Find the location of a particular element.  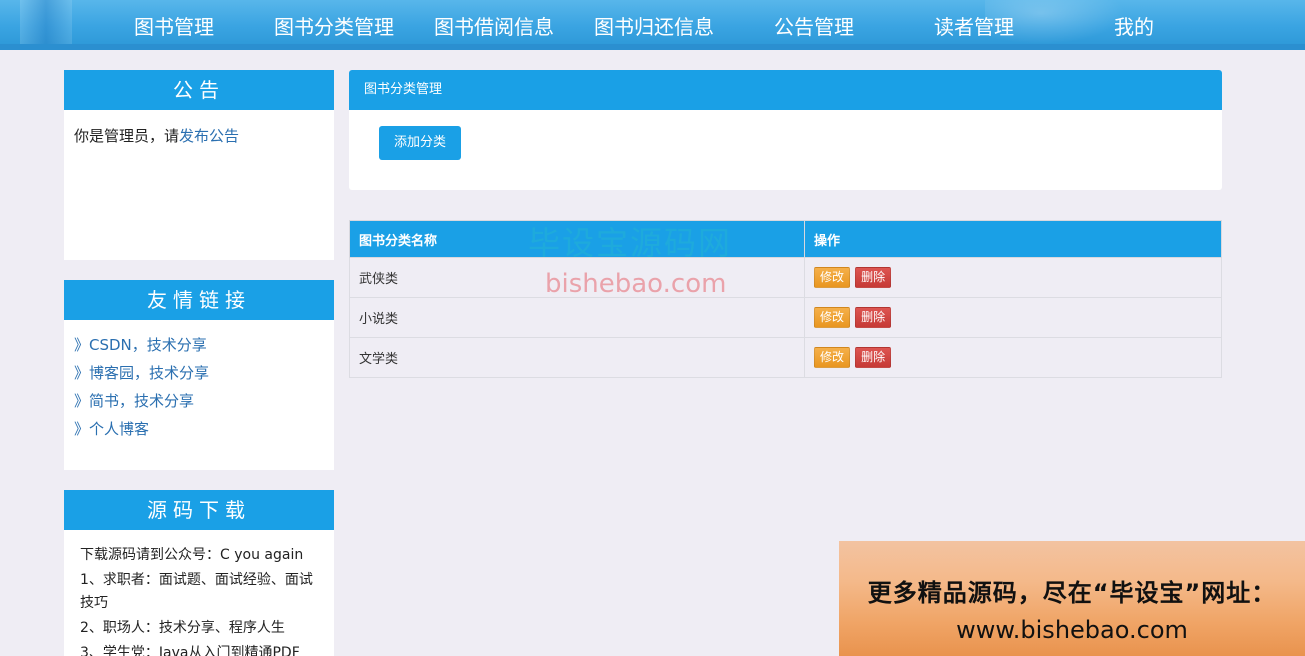

source-line: 1、求职者：面试题、面试经验、面试技巧 is located at coordinates (196, 591).